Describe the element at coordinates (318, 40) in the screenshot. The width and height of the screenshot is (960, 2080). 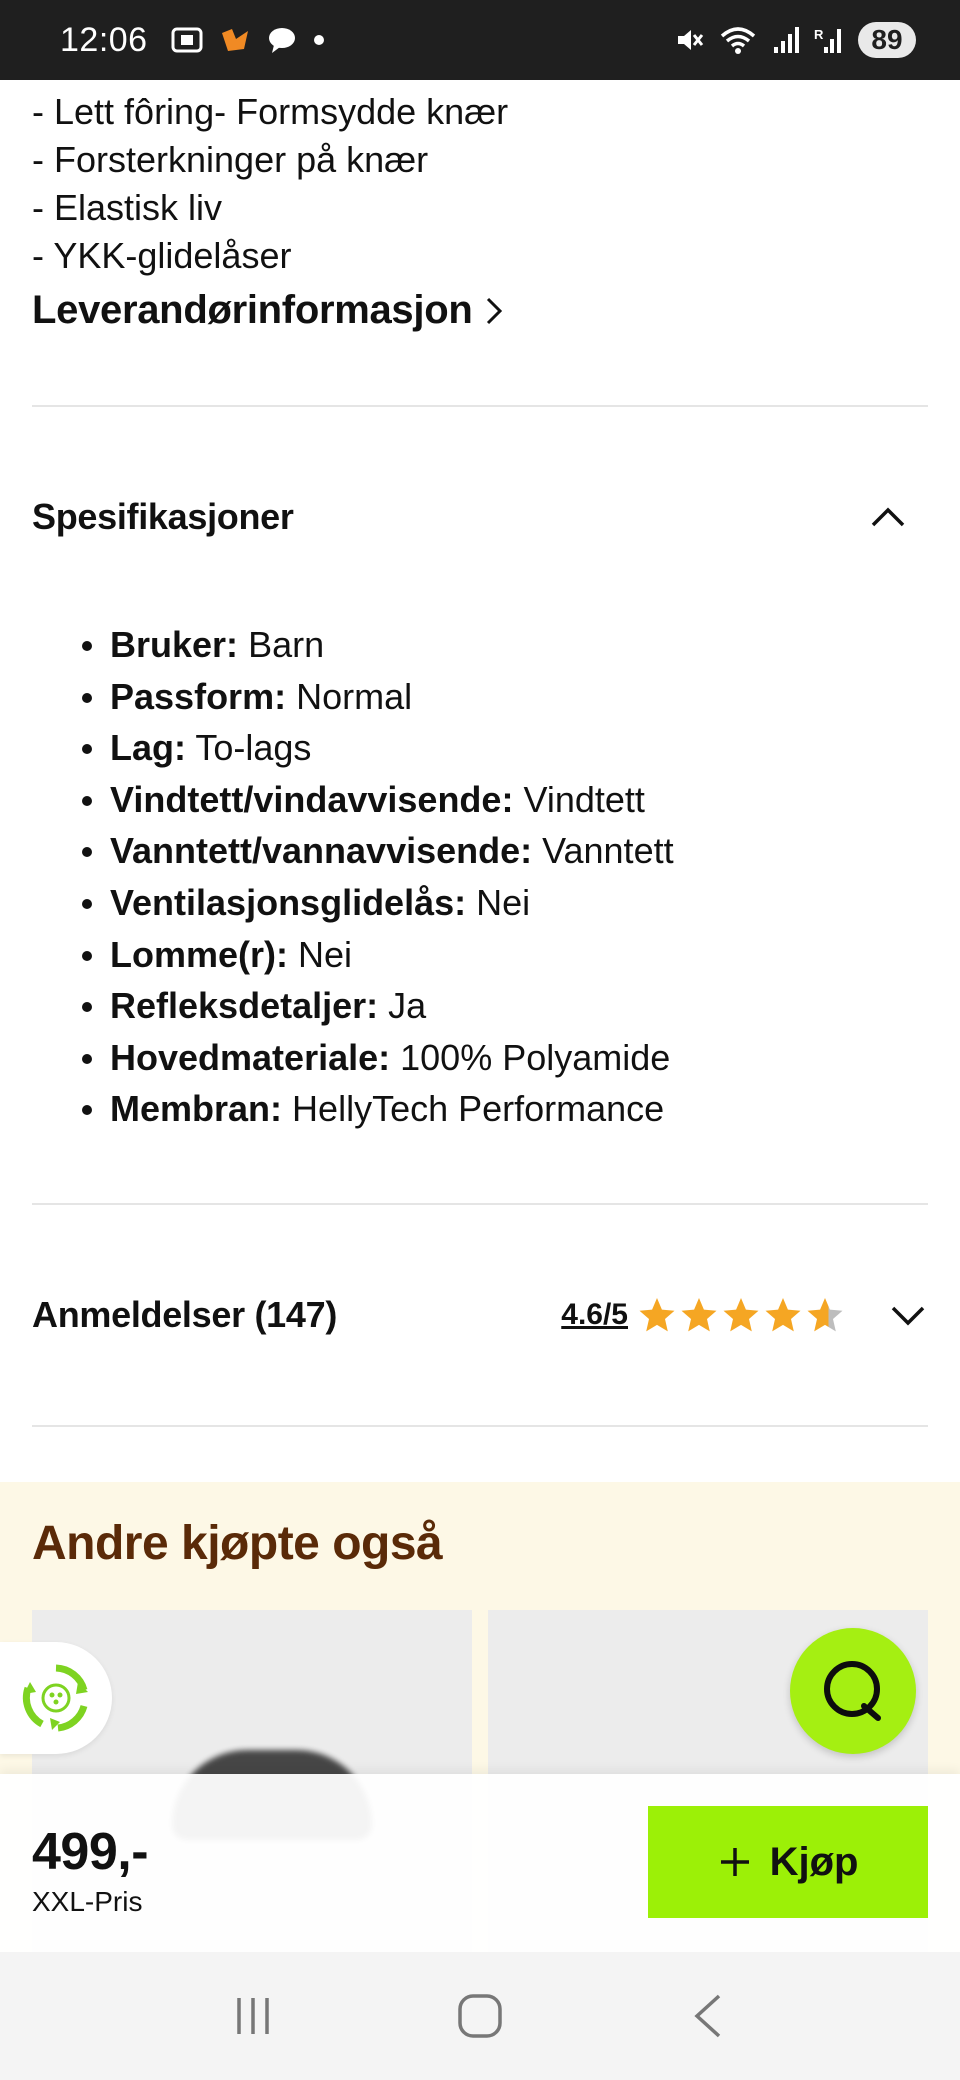
I see `dot-icon` at that location.